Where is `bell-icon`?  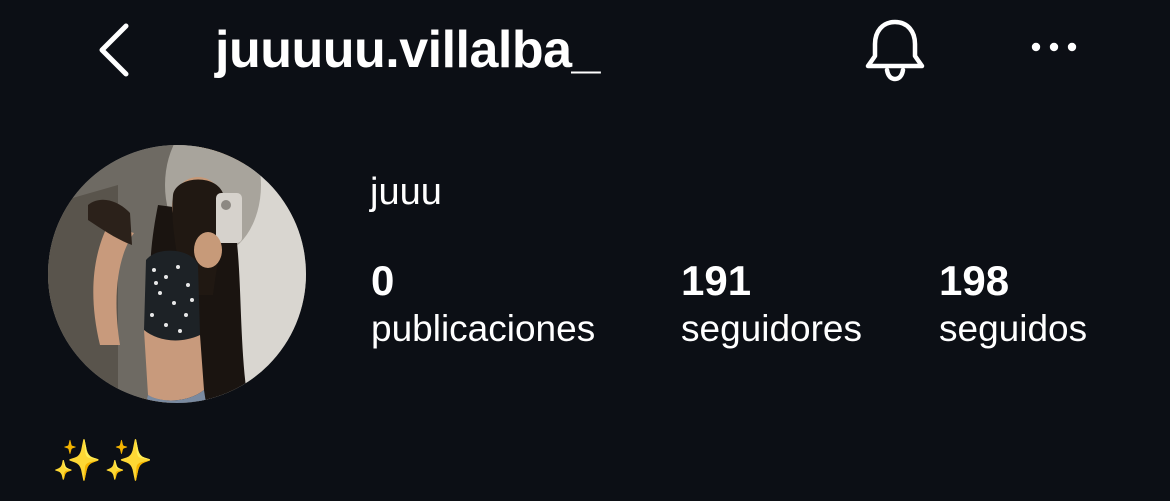 bell-icon is located at coordinates (895, 50).